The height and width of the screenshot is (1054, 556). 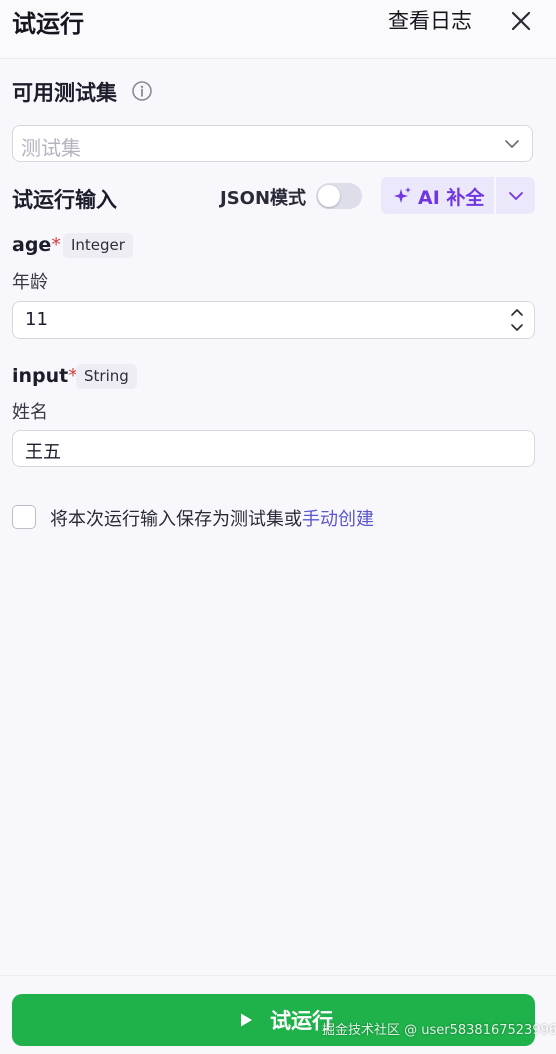 I want to click on field-name-input: input*, so click(x=45, y=376).